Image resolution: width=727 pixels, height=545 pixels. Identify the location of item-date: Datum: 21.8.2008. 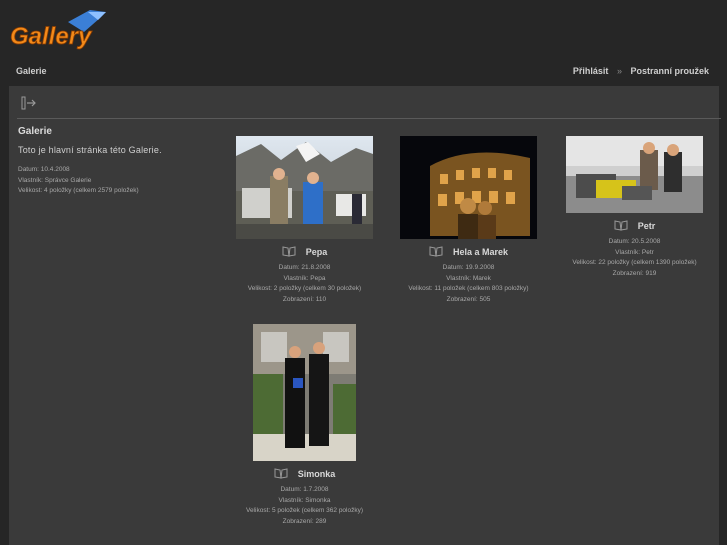
(304, 267).